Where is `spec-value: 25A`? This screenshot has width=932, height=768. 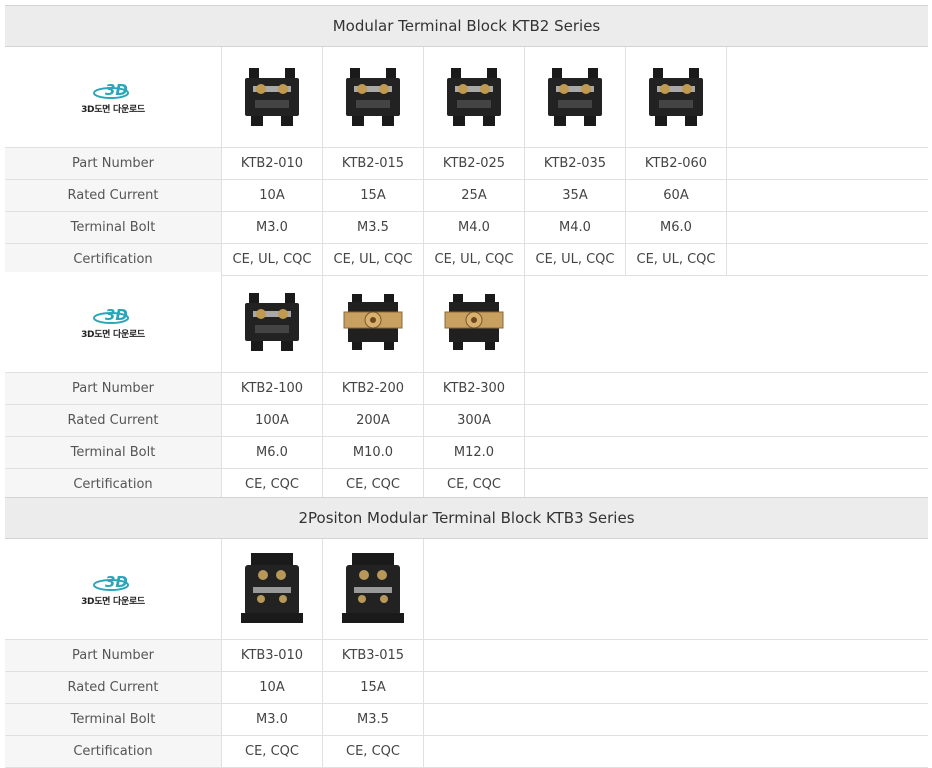
spec-value: 25A is located at coordinates (474, 195).